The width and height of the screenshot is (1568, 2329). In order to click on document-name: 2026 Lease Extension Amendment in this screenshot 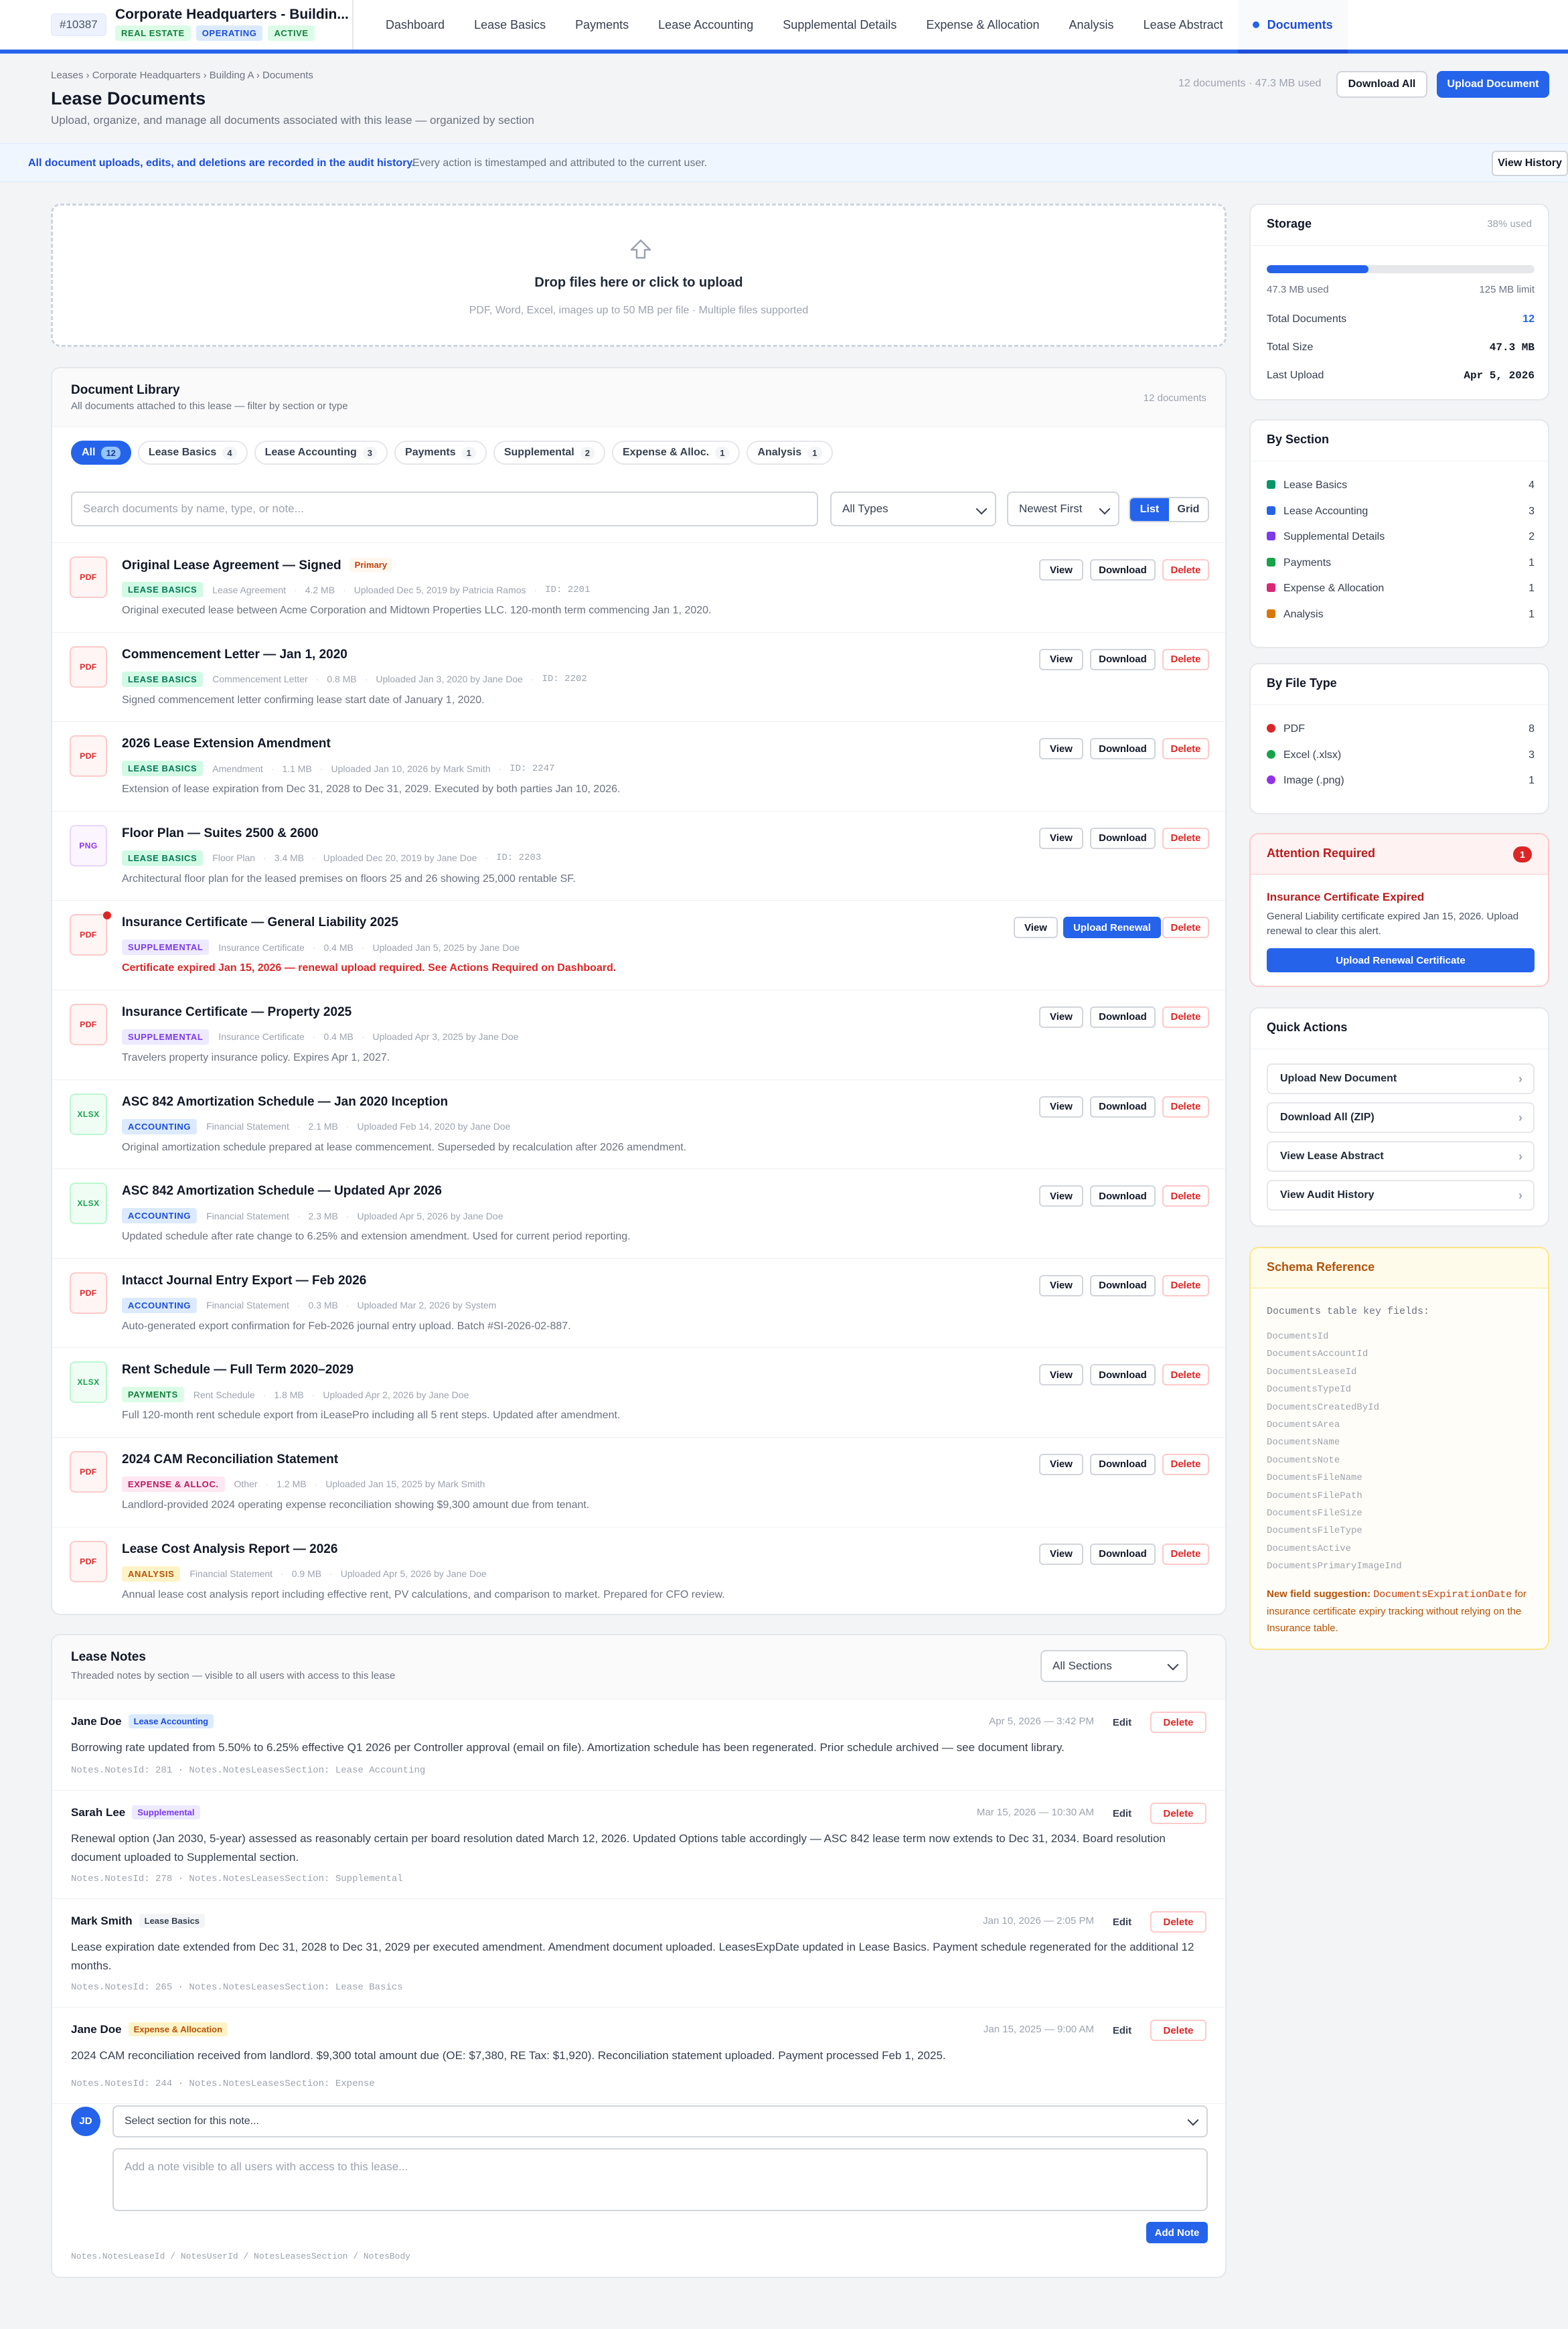, I will do `click(226, 744)`.